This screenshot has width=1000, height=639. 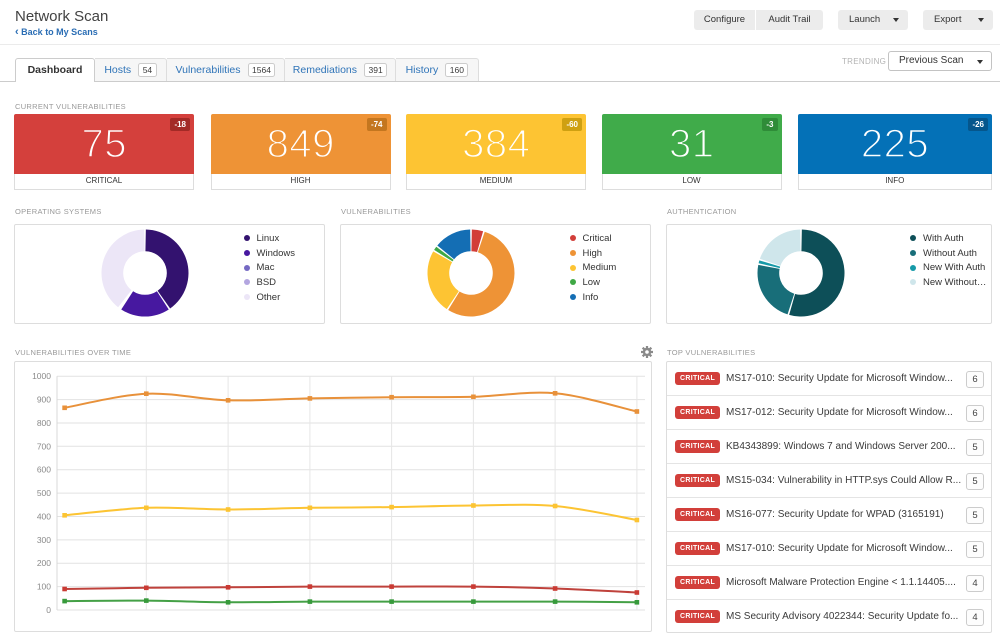 I want to click on svg-text: 500, so click(x=44, y=493).